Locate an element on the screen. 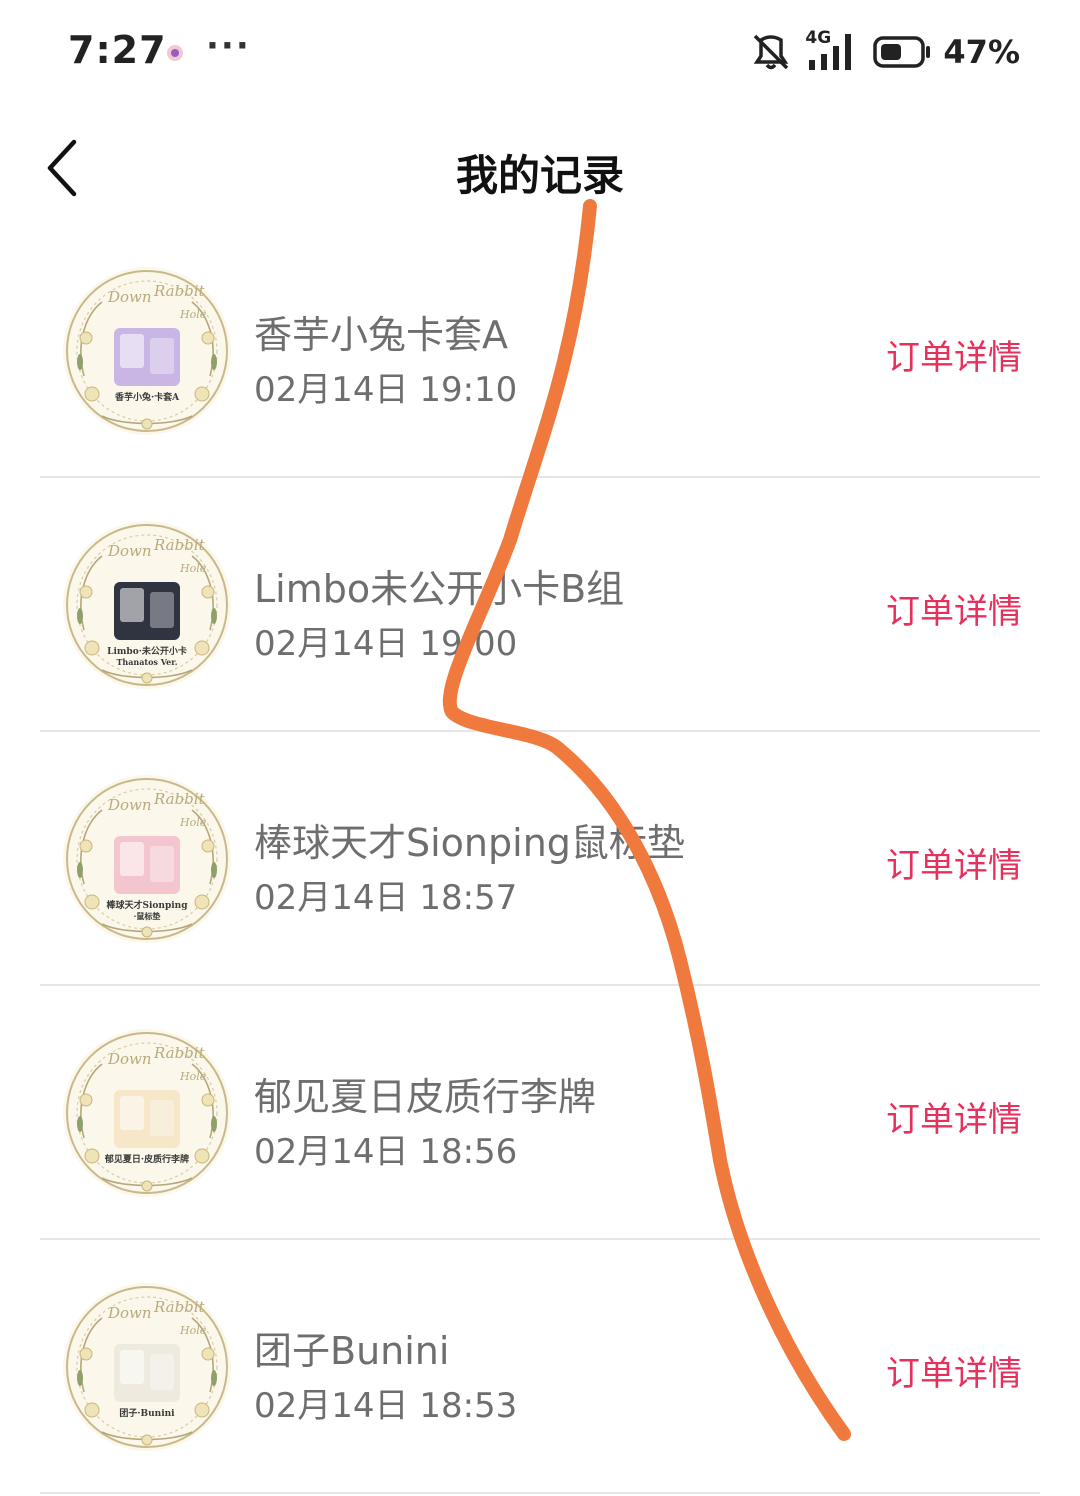  item-name: 团子Bunini is located at coordinates (352, 1351).